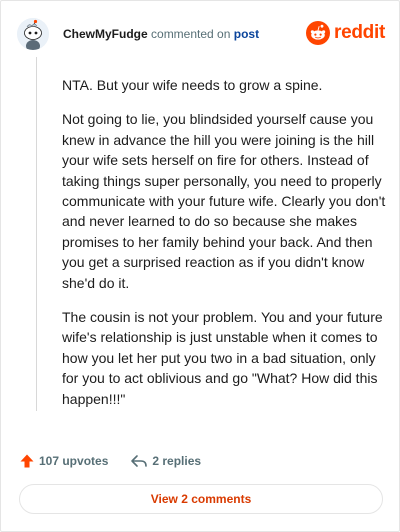 Image resolution: width=400 pixels, height=532 pixels. I want to click on upvote-count: 107 upvotes, so click(74, 461).